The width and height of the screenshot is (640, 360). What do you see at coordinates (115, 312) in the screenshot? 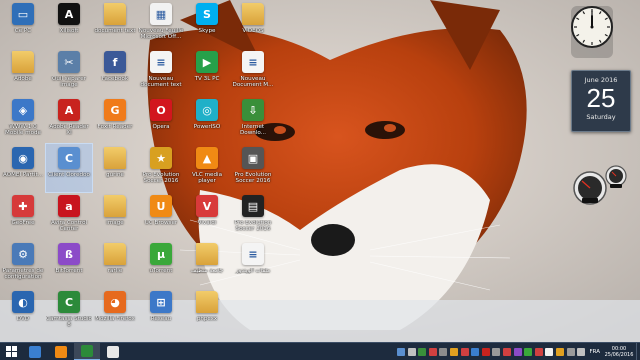
I see `desktop-icon: ◕ Mozilla Firefox` at bounding box center [115, 312].